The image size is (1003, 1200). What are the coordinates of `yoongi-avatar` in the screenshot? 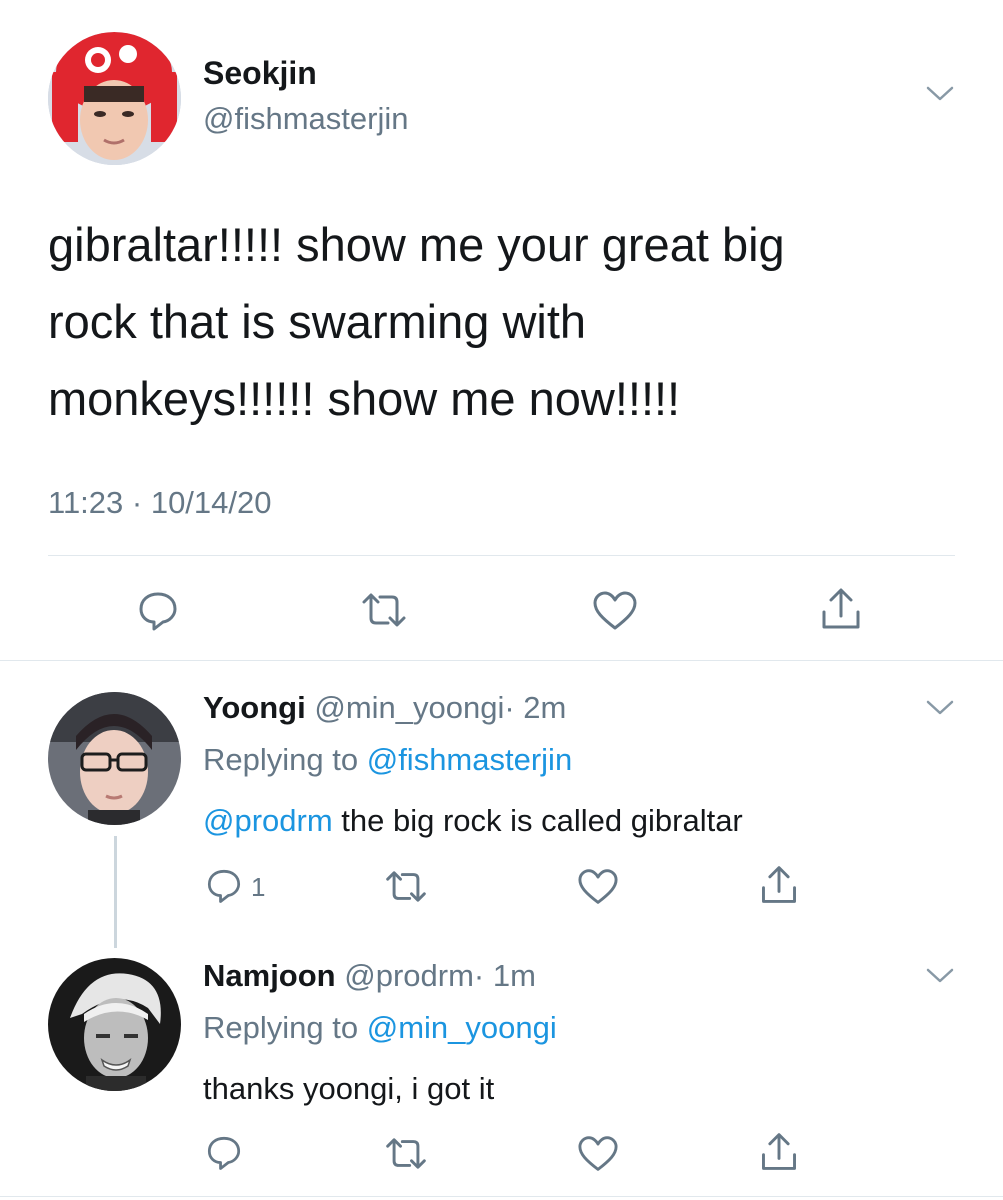 It's located at (114, 758).